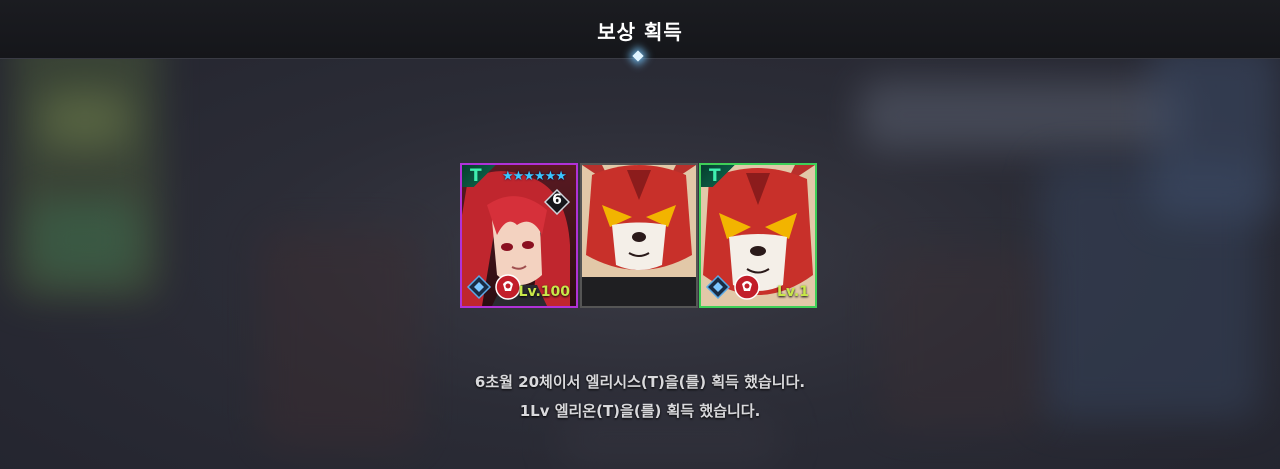 The image size is (1280, 469). What do you see at coordinates (534, 176) in the screenshot?
I see `star-rating: ★★★★★★` at bounding box center [534, 176].